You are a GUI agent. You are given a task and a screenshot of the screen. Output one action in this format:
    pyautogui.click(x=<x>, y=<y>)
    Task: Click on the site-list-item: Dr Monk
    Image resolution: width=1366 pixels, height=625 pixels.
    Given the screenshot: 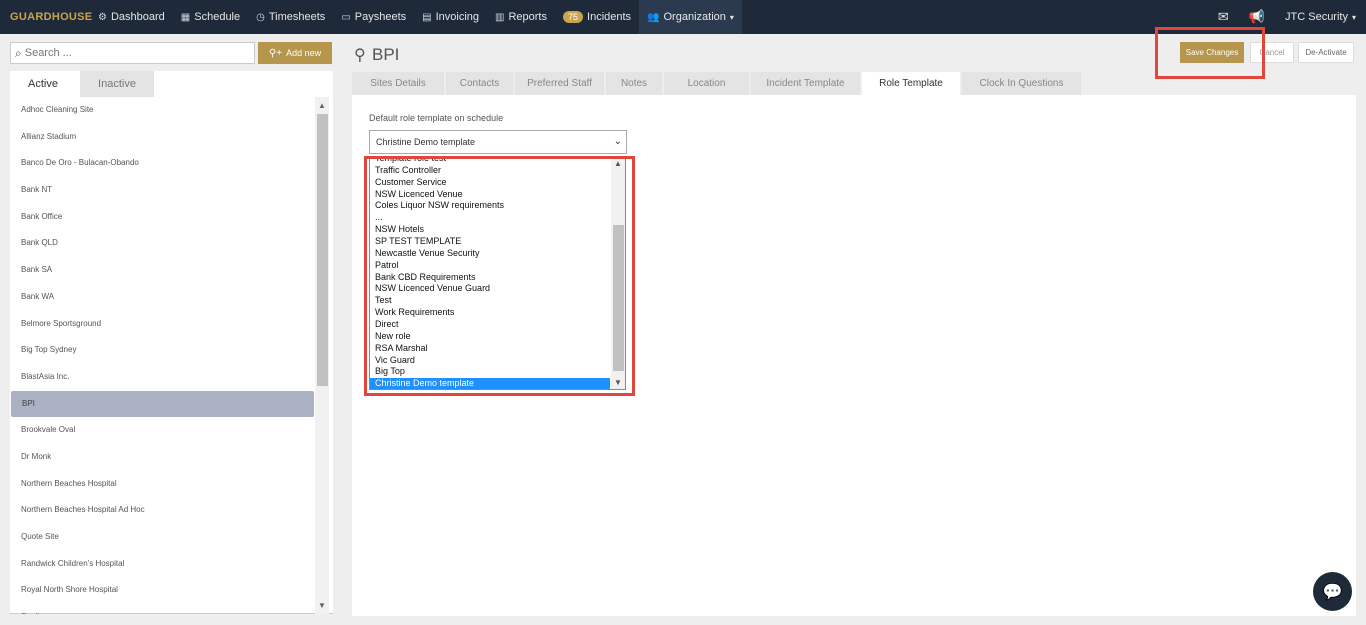 What is the action you would take?
    pyautogui.click(x=162, y=457)
    